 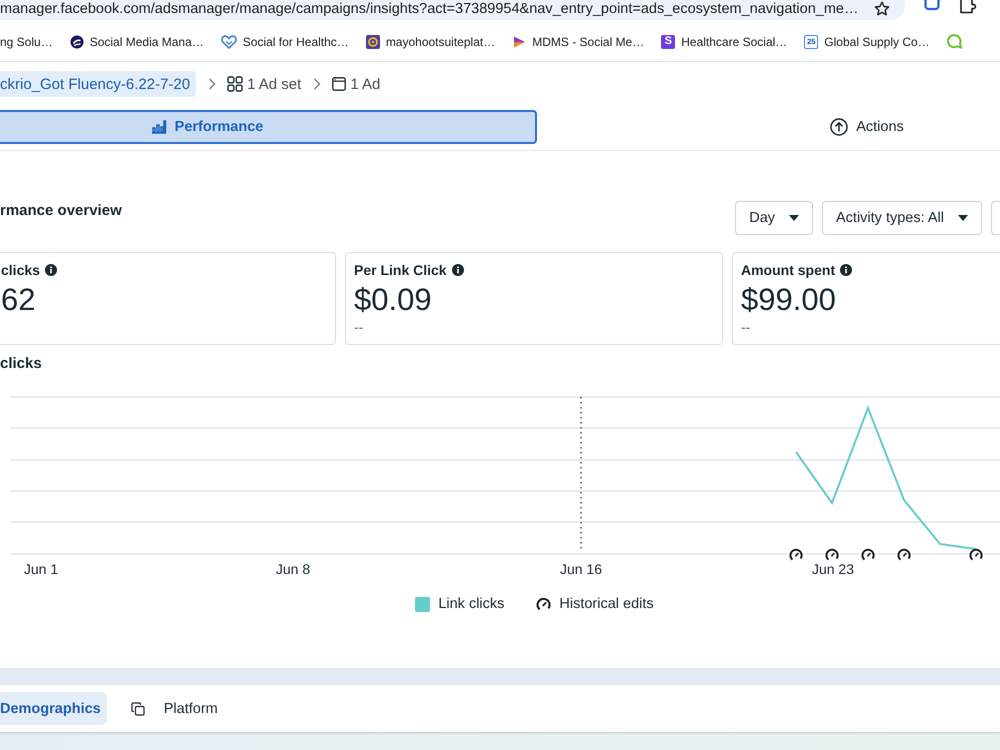 What do you see at coordinates (471, 604) in the screenshot?
I see `legend-label: Link clicks` at bounding box center [471, 604].